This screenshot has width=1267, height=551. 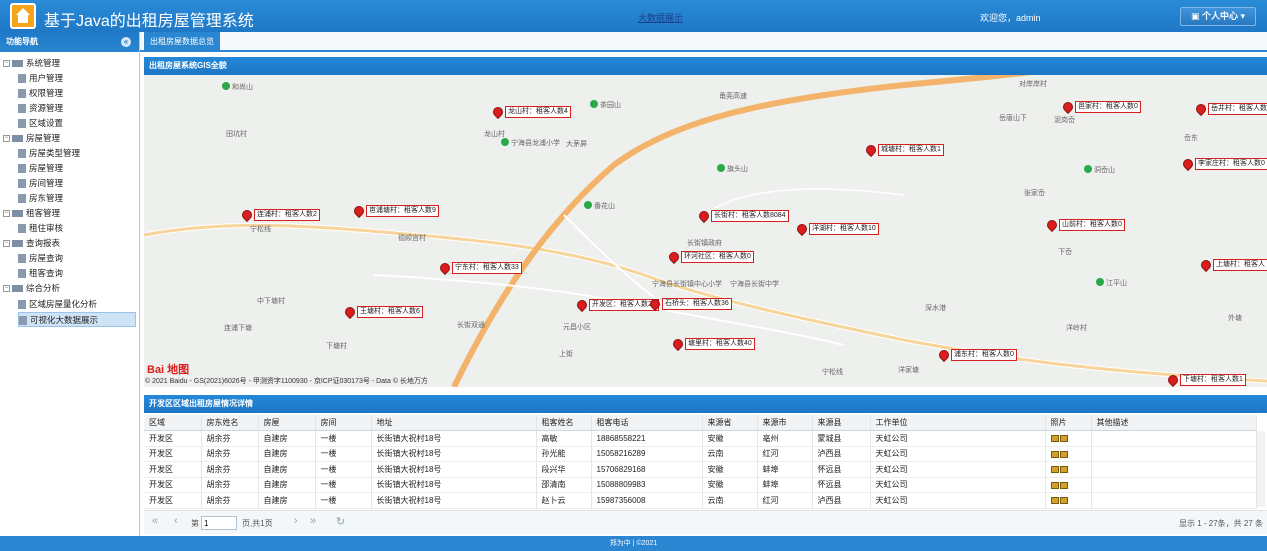 I want to click on table-cell: 邵清南, so click(x=564, y=485).